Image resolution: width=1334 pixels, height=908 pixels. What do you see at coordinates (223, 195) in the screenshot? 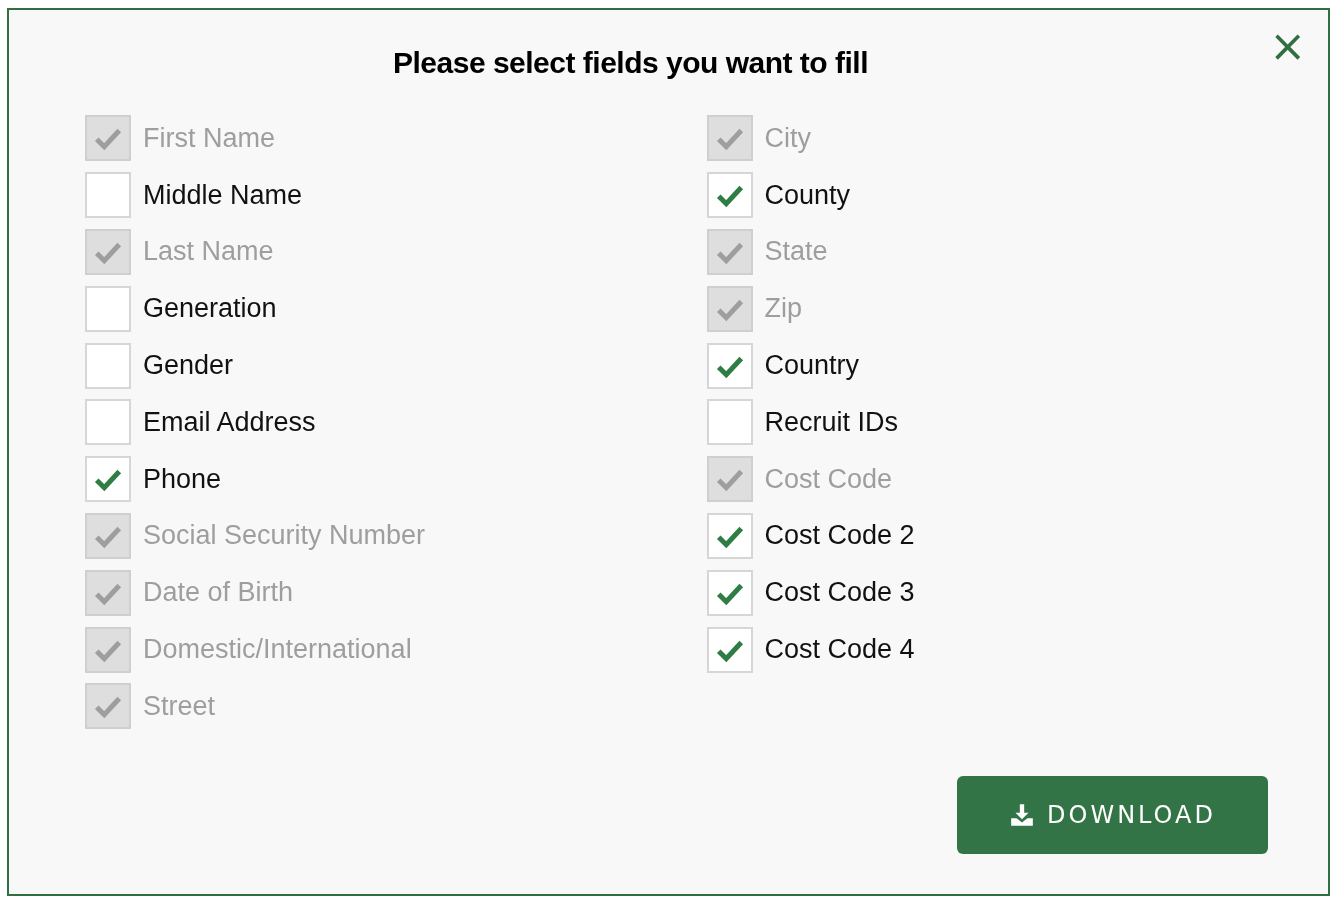
I see `field-label: Middle Name` at bounding box center [223, 195].